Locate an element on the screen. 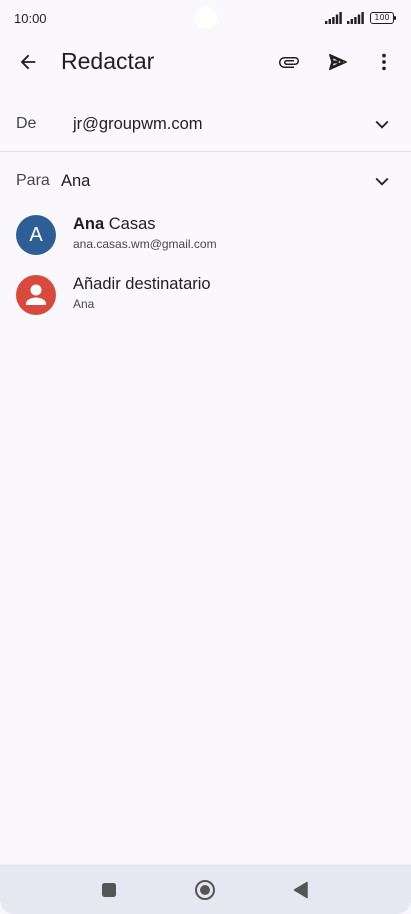 The height and width of the screenshot is (914, 411). attach-icon is located at coordinates (289, 62).